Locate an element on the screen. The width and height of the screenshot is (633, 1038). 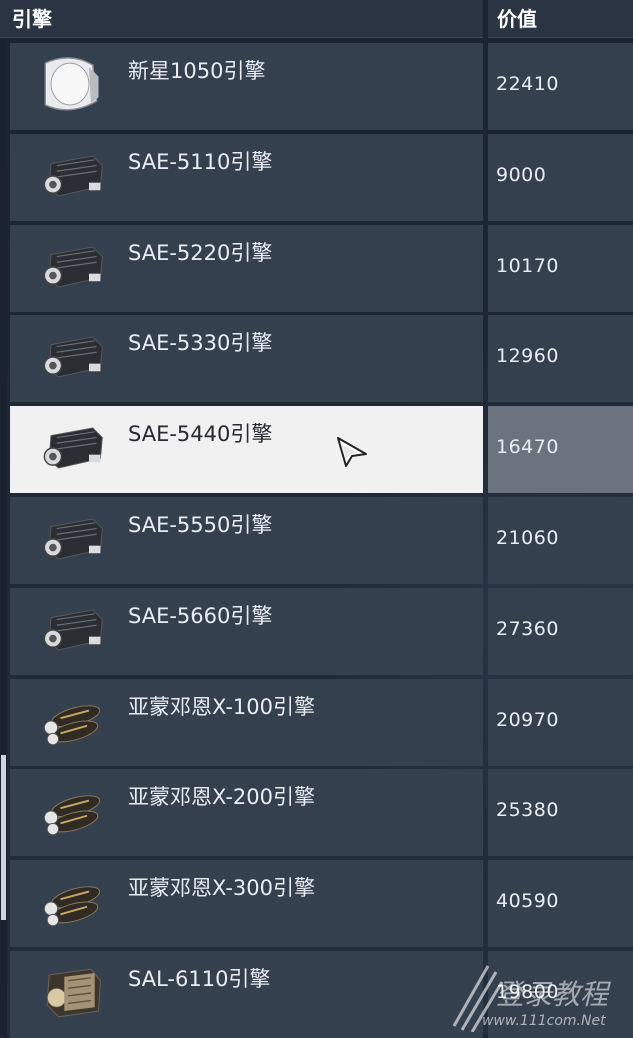
engine-value: 27360 is located at coordinates (527, 629).